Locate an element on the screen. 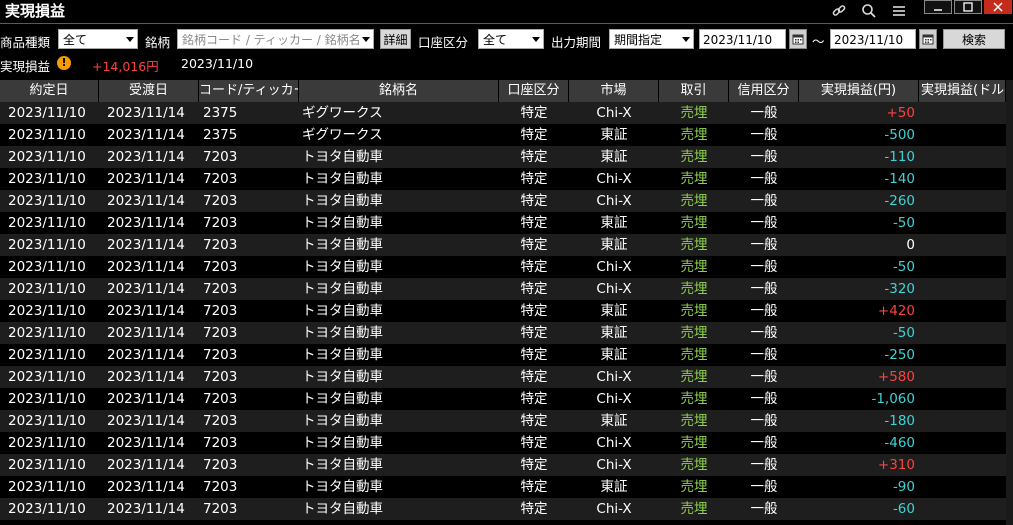 The image size is (1013, 525). link-icon is located at coordinates (839, 11).